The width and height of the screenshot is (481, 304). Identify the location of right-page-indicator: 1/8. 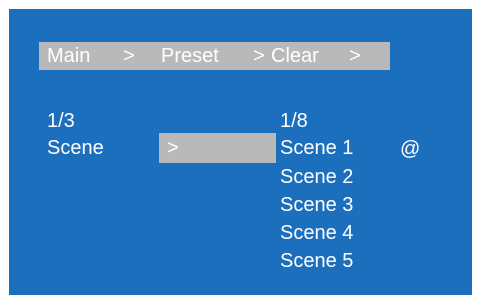
(294, 121).